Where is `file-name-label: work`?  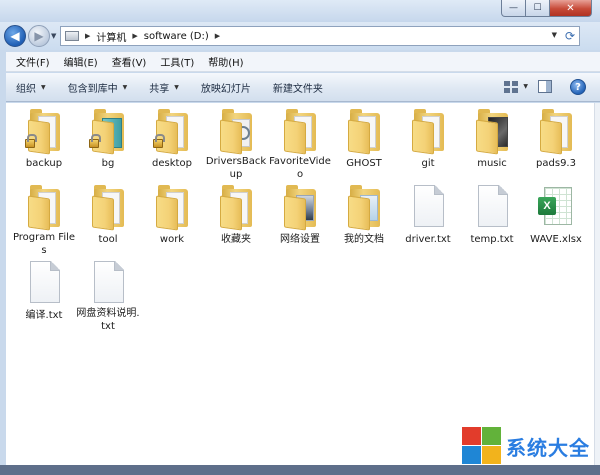 file-name-label: work is located at coordinates (172, 239).